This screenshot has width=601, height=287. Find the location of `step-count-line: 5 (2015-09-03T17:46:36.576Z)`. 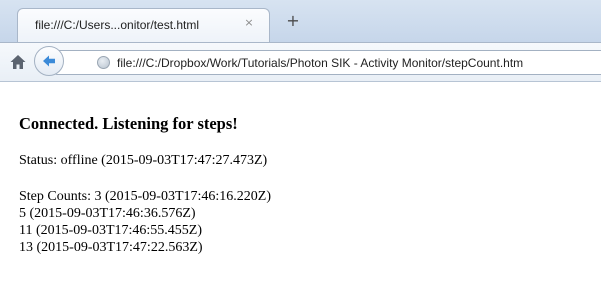

step-count-line: 5 (2015-09-03T17:46:36.576Z) is located at coordinates (107, 213).